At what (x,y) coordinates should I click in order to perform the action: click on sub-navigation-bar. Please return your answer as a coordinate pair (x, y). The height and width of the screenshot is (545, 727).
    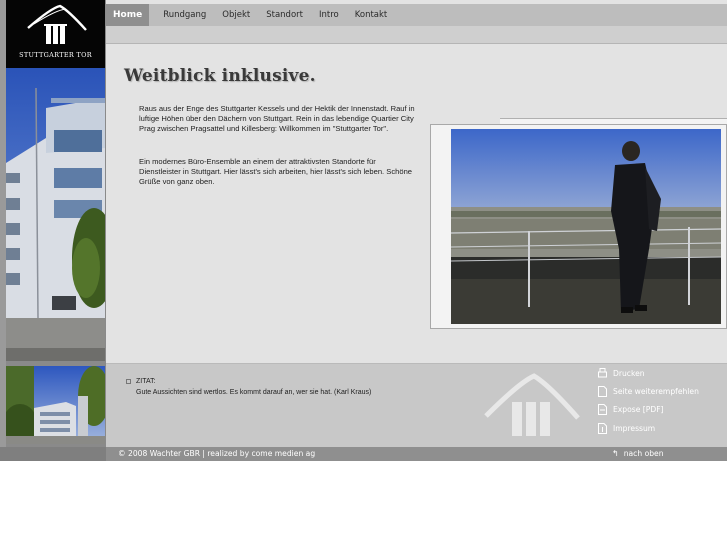
    Looking at the image, I should click on (416, 35).